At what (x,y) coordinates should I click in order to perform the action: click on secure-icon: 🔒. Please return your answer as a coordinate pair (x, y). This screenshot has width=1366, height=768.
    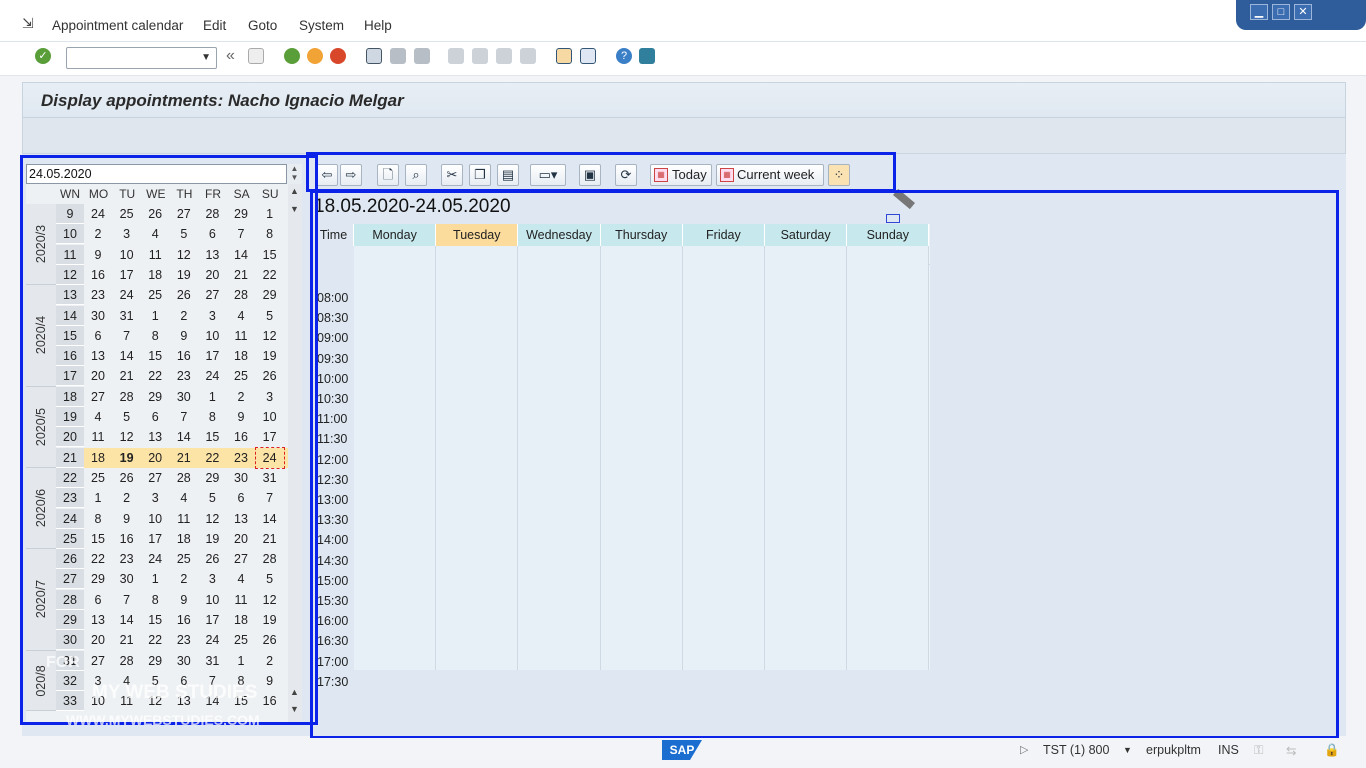
    Looking at the image, I should click on (1332, 750).